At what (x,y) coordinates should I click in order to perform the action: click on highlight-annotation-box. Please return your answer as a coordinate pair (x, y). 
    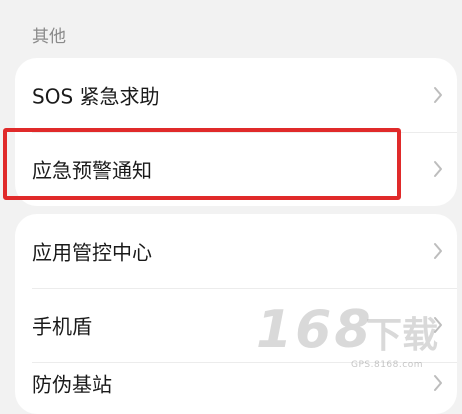
    Looking at the image, I should click on (202, 164).